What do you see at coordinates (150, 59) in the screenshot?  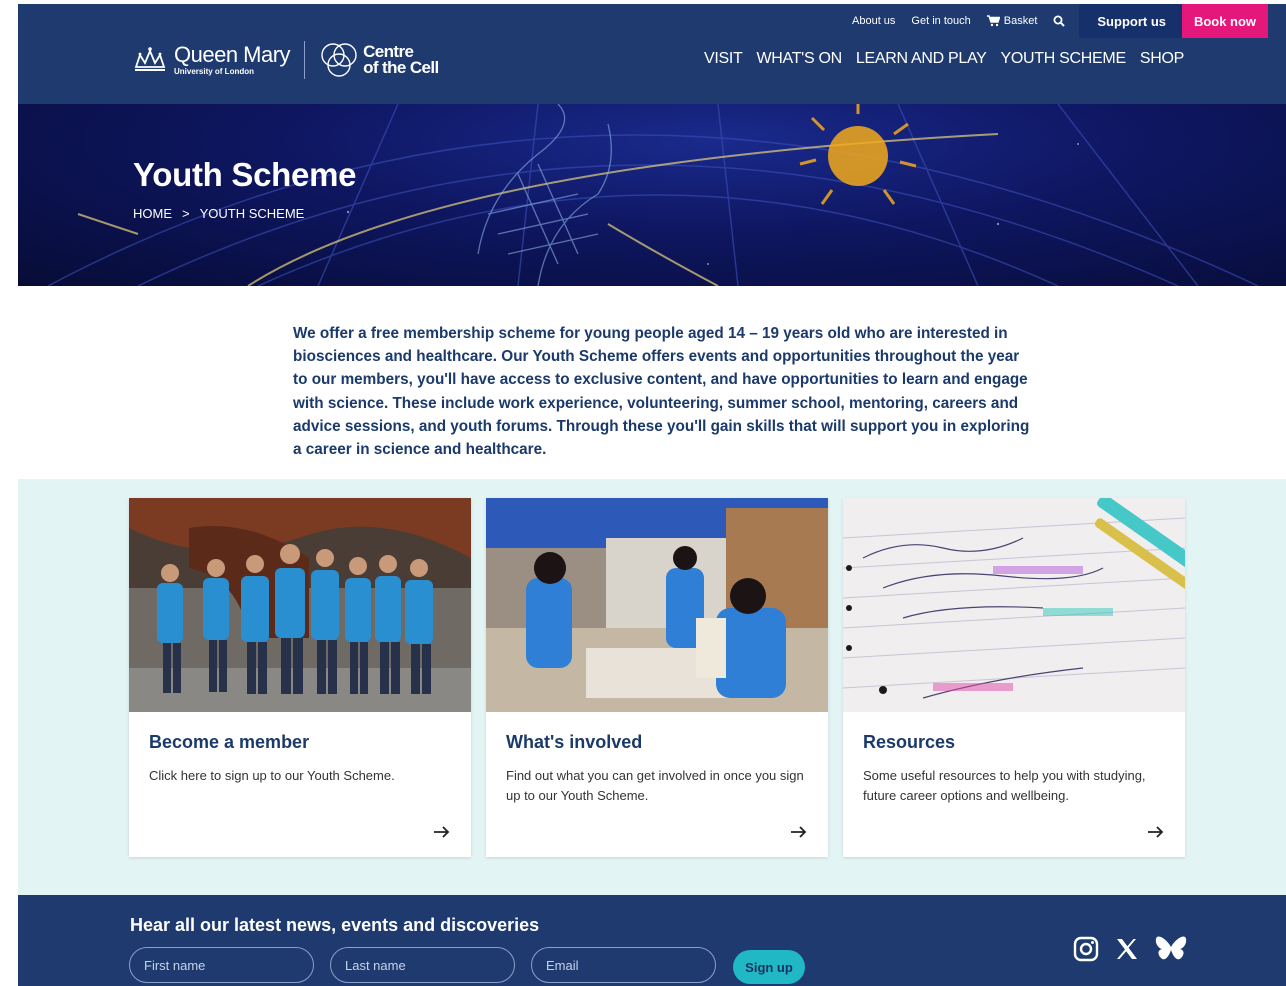 I see `crown-icon` at bounding box center [150, 59].